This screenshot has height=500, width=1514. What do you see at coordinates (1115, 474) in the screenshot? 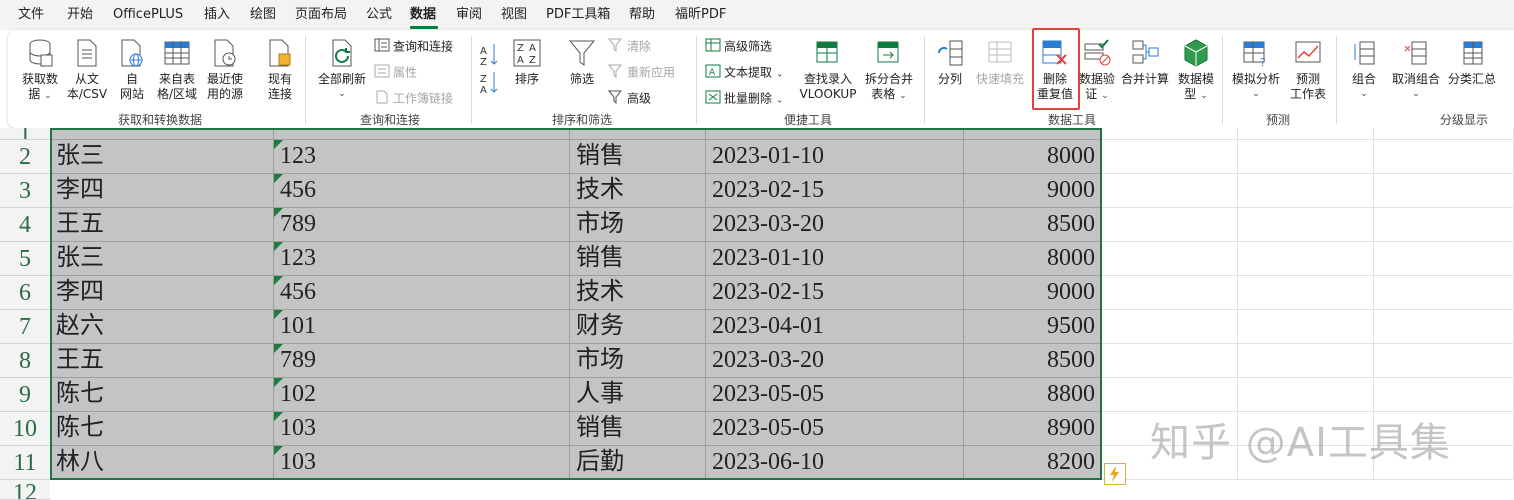
I see `flash-fill-options-button` at bounding box center [1115, 474].